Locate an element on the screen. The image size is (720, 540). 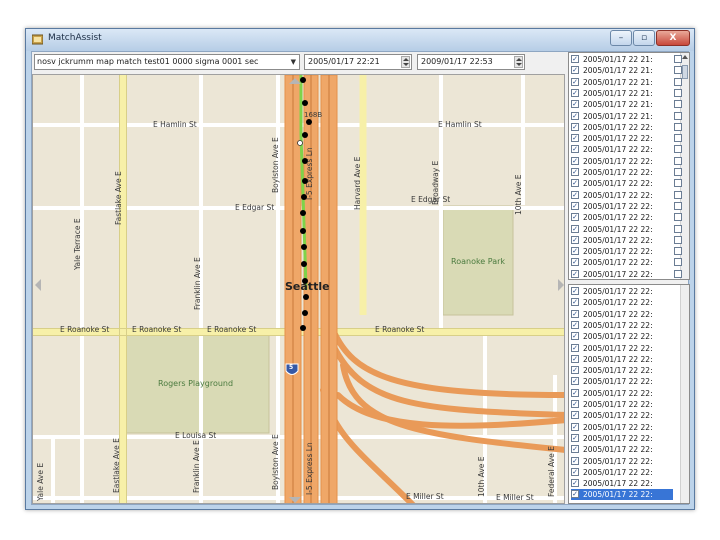
title-bar: MatchAssist – ▫ X is located at coordinates (360, 40).